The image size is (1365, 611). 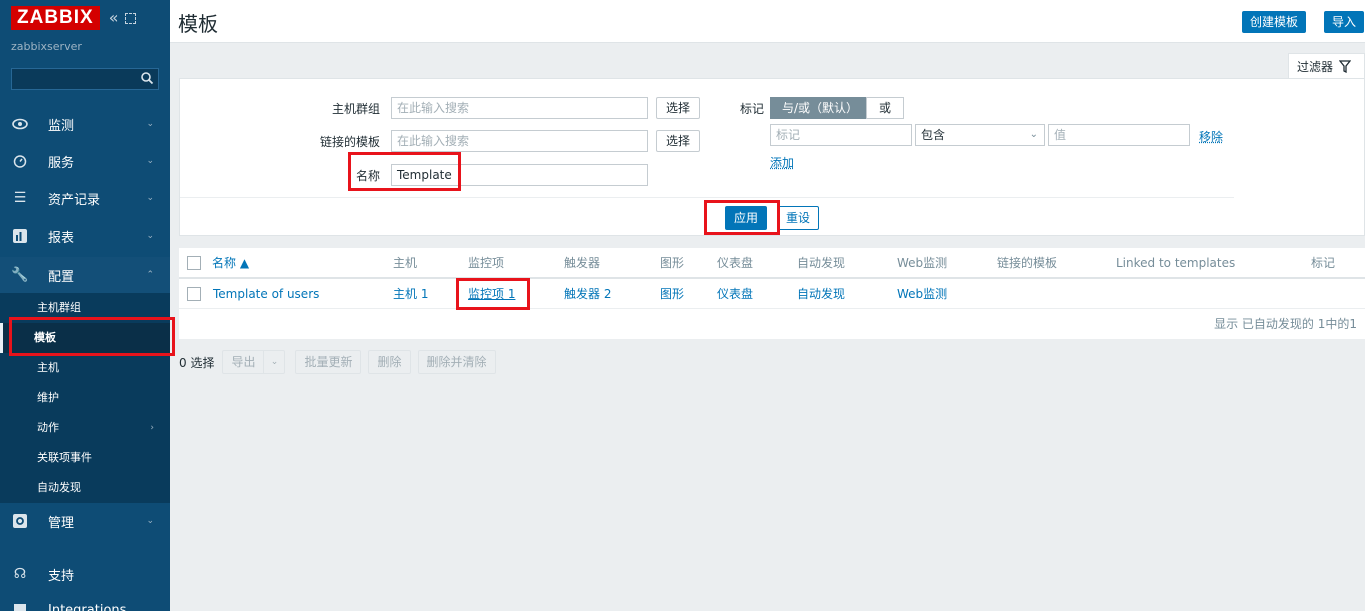 What do you see at coordinates (1344, 22) in the screenshot?
I see `import-button: 导入` at bounding box center [1344, 22].